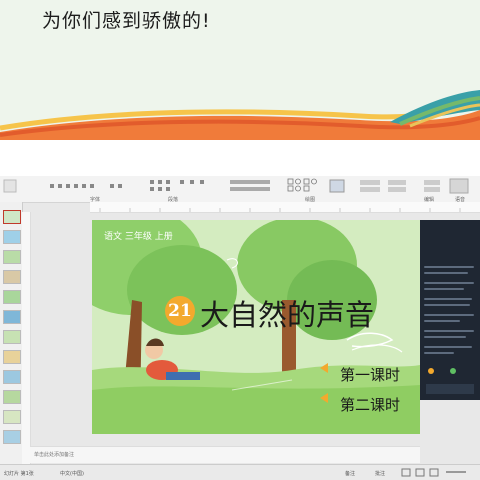  What do you see at coordinates (26, 338) in the screenshot?
I see `vertical-ruler` at bounding box center [26, 338].